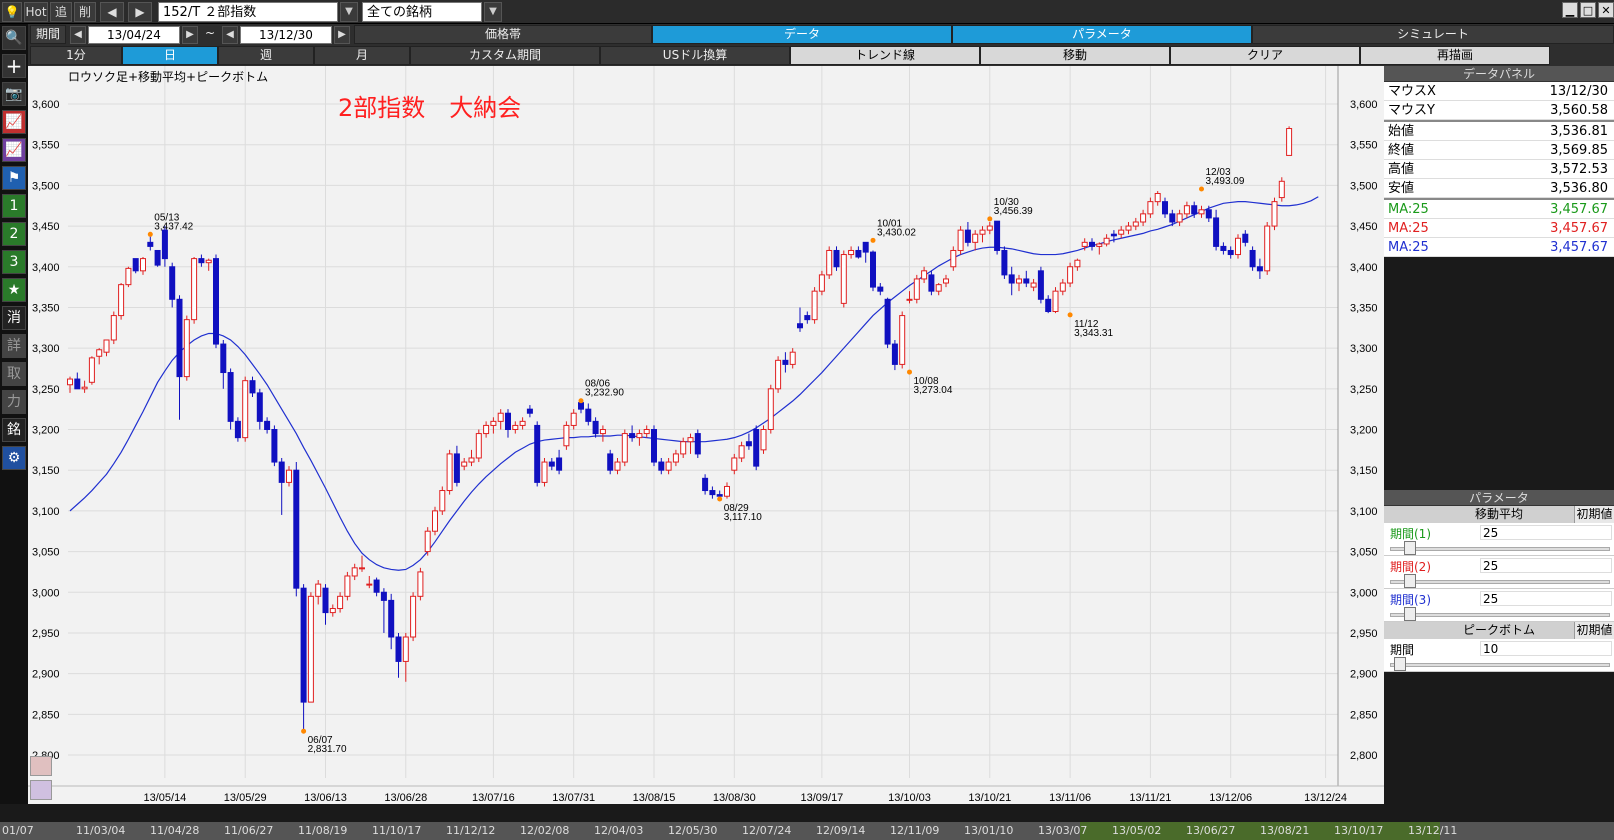 Image resolution: width=1614 pixels, height=840 pixels. I want to click on tab-price-band: 価格帯, so click(503, 34).